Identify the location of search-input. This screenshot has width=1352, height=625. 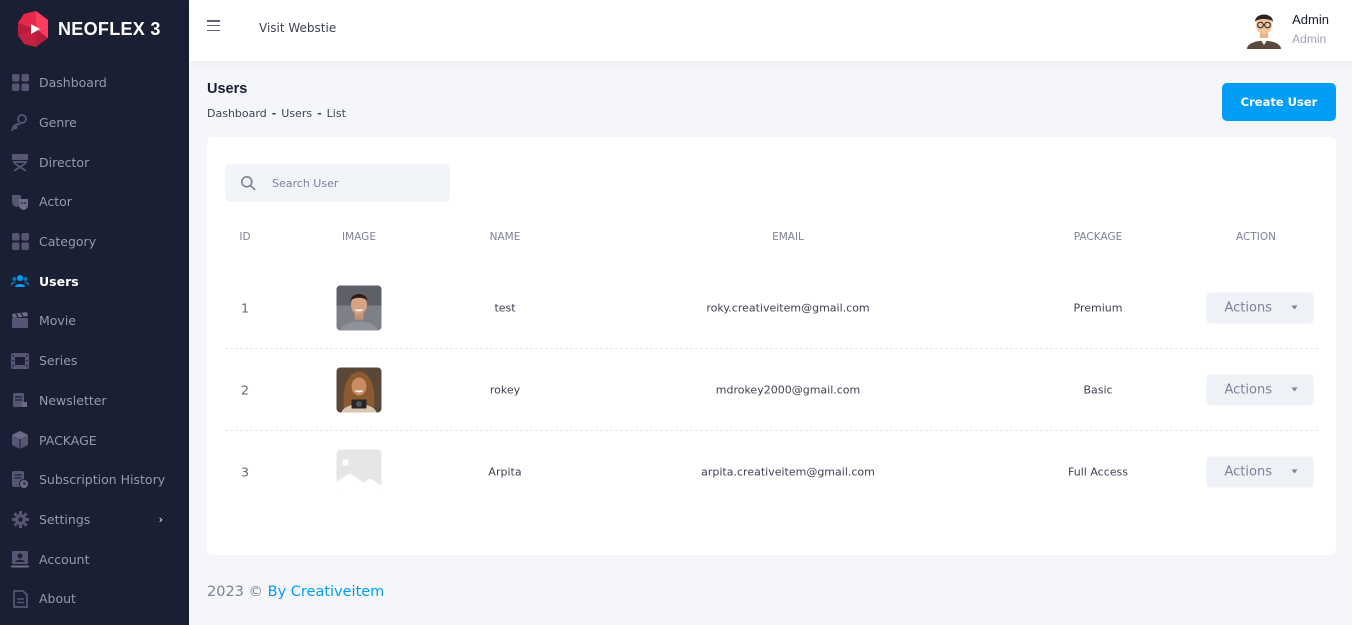
(352, 183).